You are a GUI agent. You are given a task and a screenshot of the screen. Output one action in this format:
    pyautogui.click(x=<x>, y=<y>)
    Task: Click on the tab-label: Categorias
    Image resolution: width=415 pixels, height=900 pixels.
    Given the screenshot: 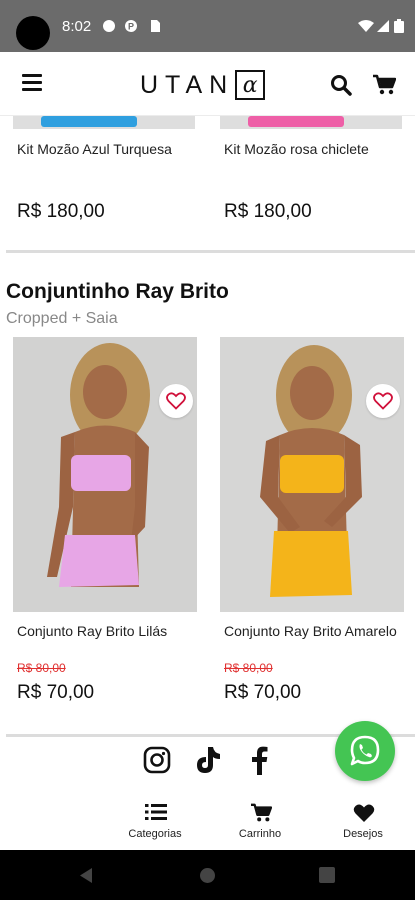 What is the action you would take?
    pyautogui.click(x=155, y=834)
    